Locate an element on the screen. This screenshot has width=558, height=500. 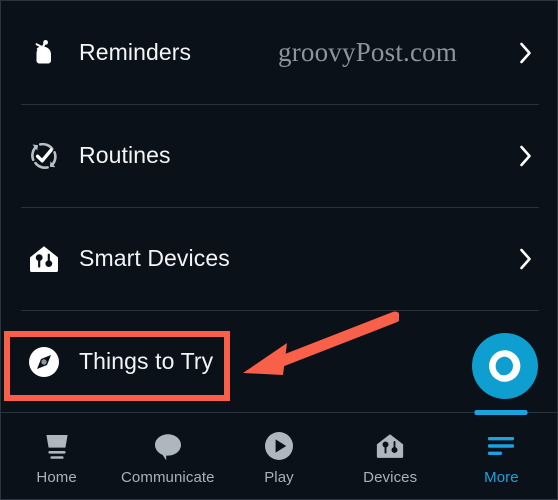
nav-item-communicate: Communicate is located at coordinates (167, 456).